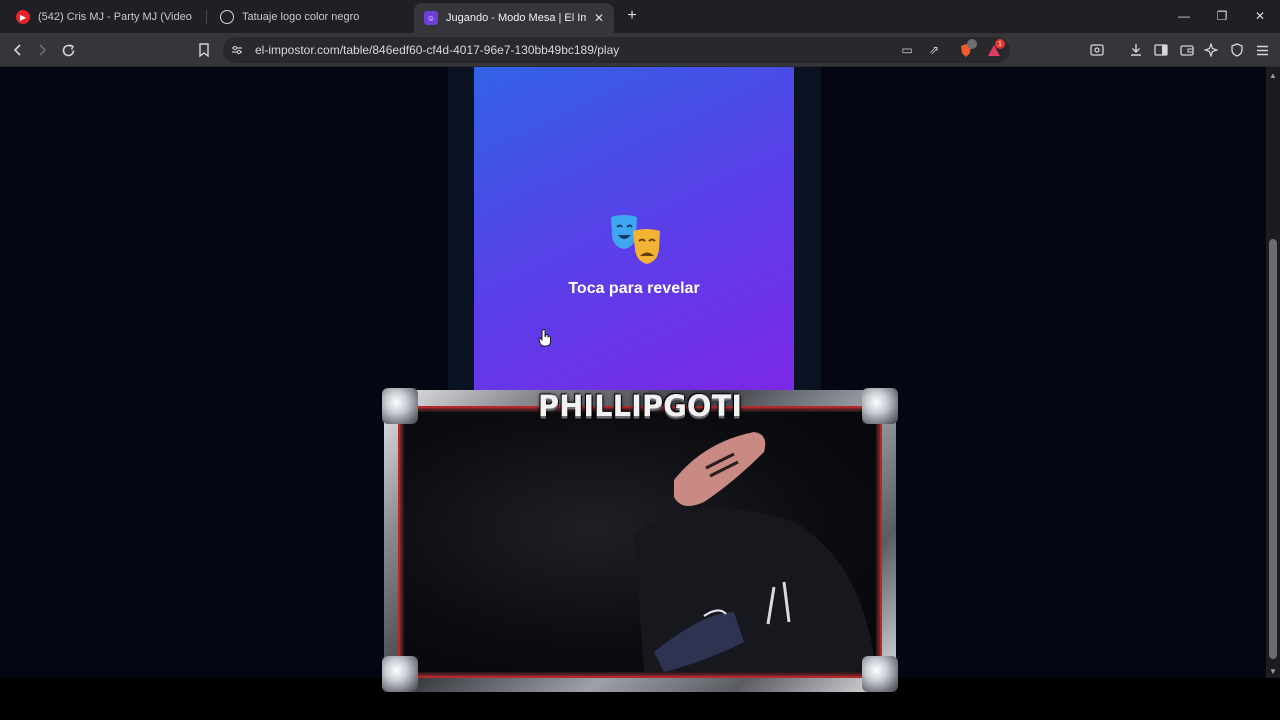 This screenshot has width=1280, height=720. What do you see at coordinates (1184, 16) in the screenshot?
I see `minimize-icon: —` at bounding box center [1184, 16].